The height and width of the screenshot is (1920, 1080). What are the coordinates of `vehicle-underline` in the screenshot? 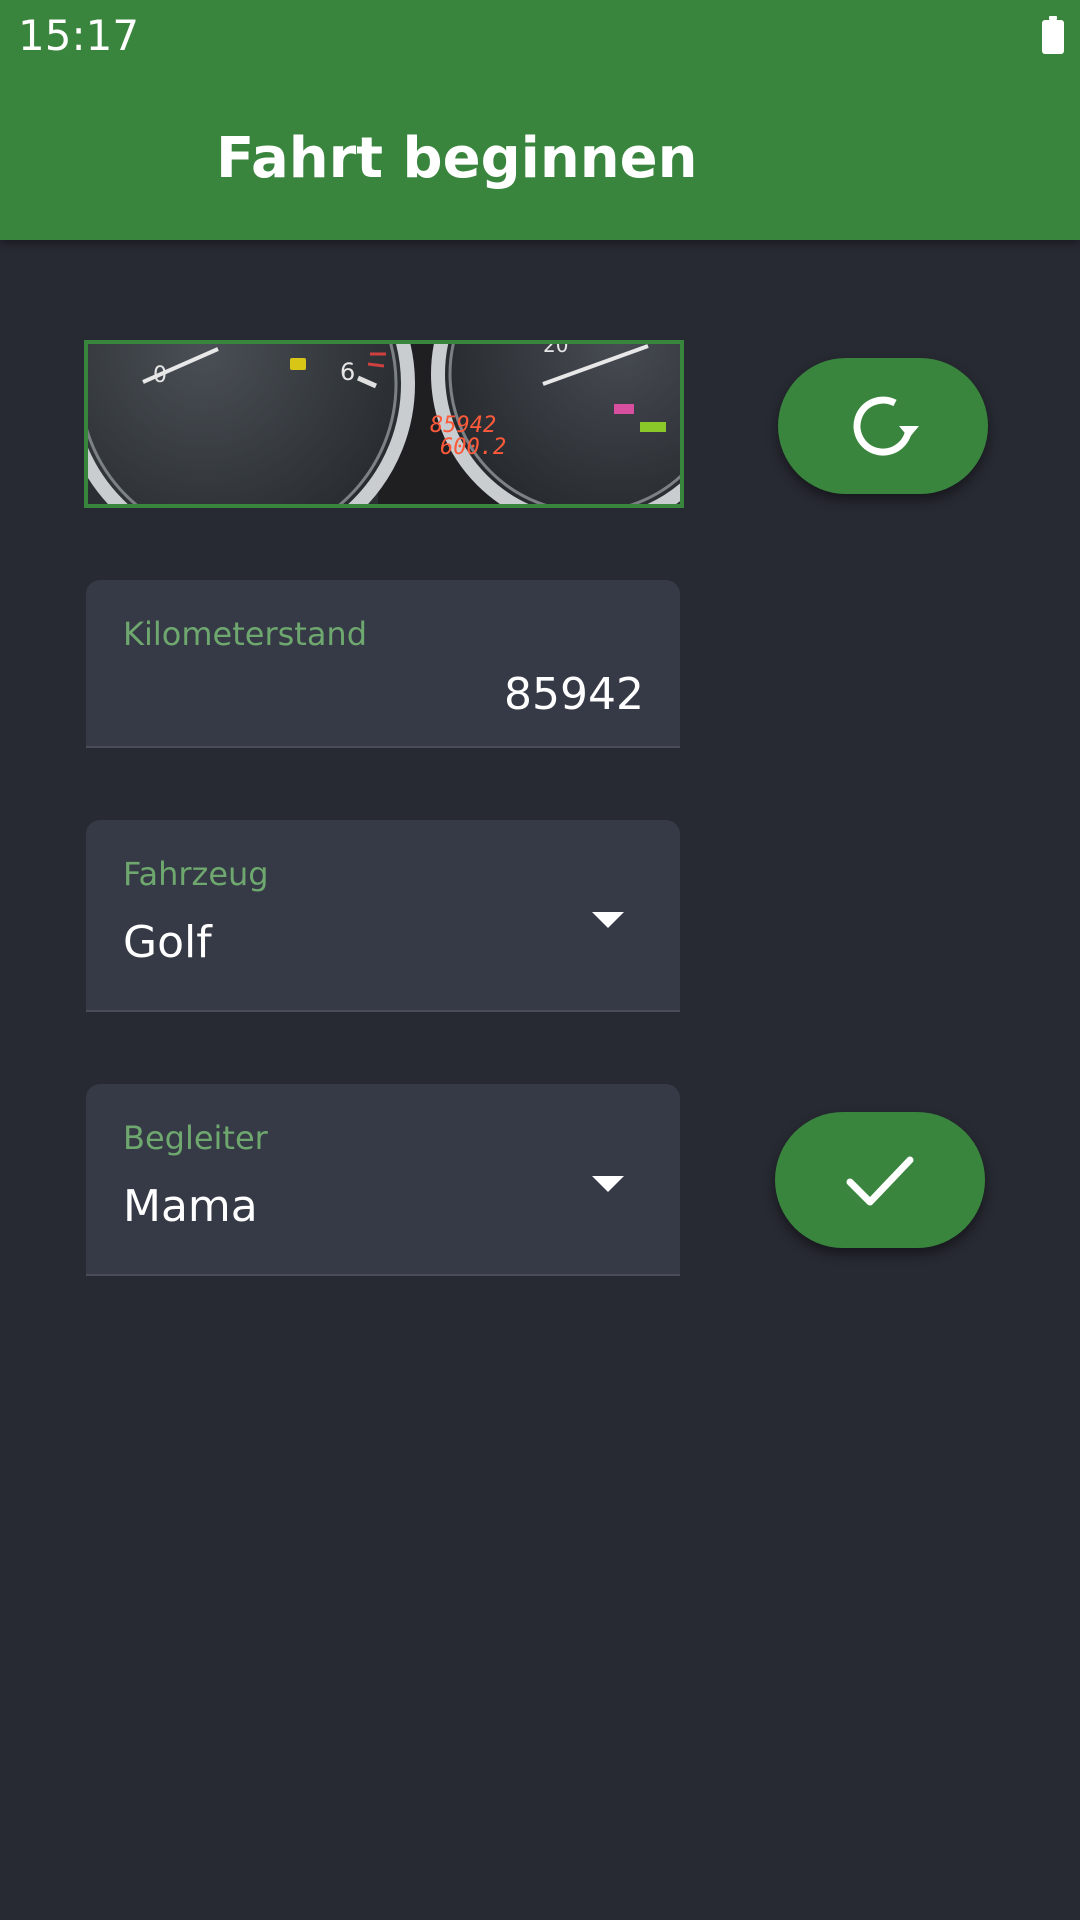 It's located at (383, 1011).